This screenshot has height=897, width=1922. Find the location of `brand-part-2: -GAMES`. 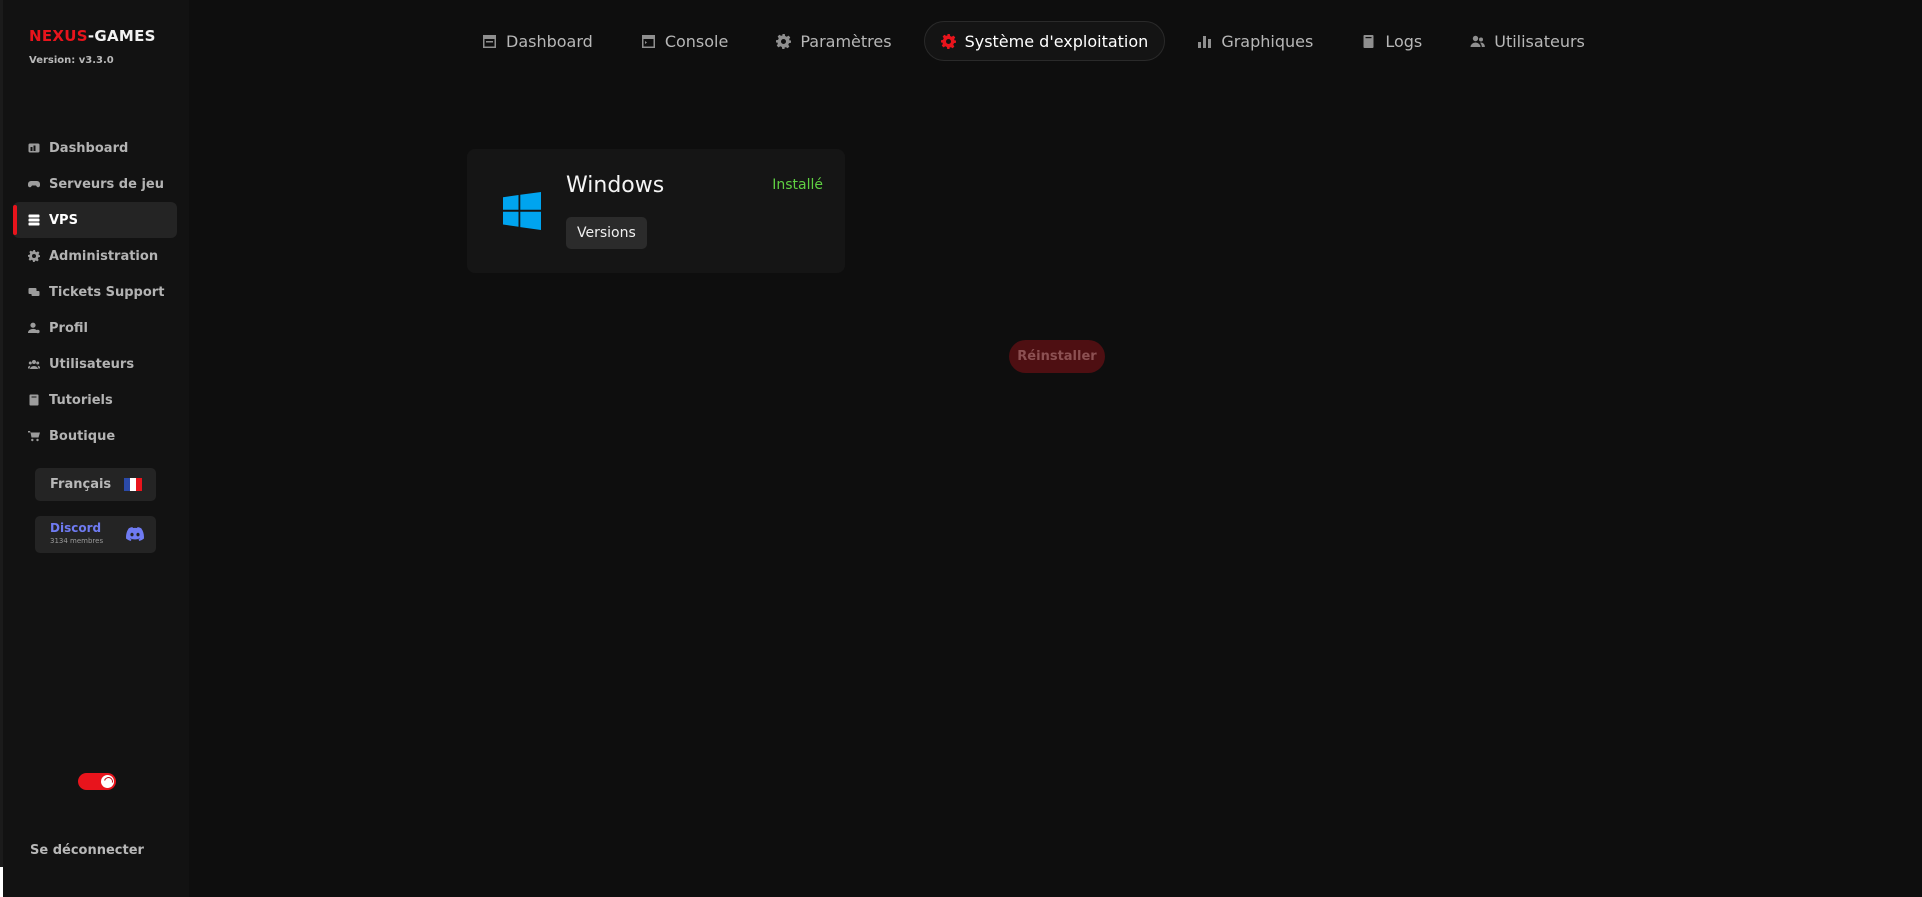

brand-part-2: -GAMES is located at coordinates (121, 36).